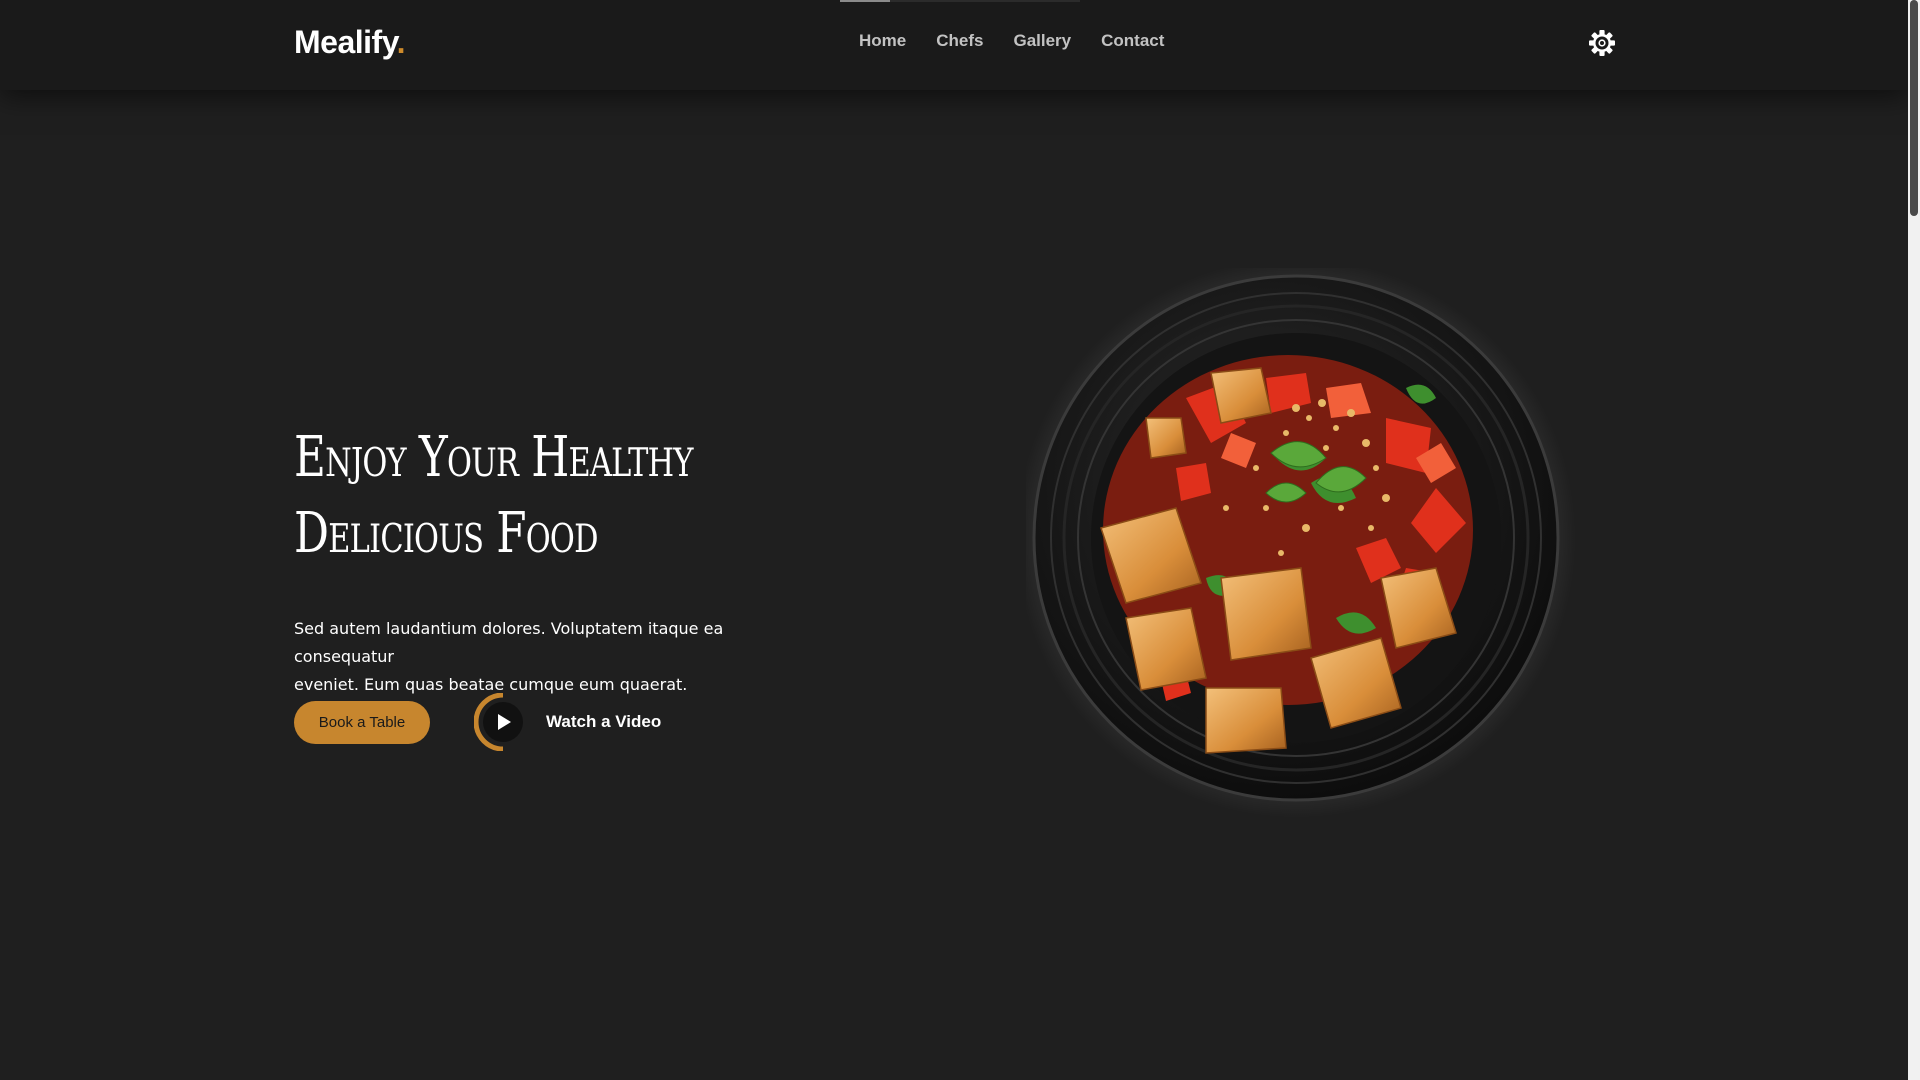  What do you see at coordinates (498, 722) in the screenshot?
I see `play-icon` at bounding box center [498, 722].